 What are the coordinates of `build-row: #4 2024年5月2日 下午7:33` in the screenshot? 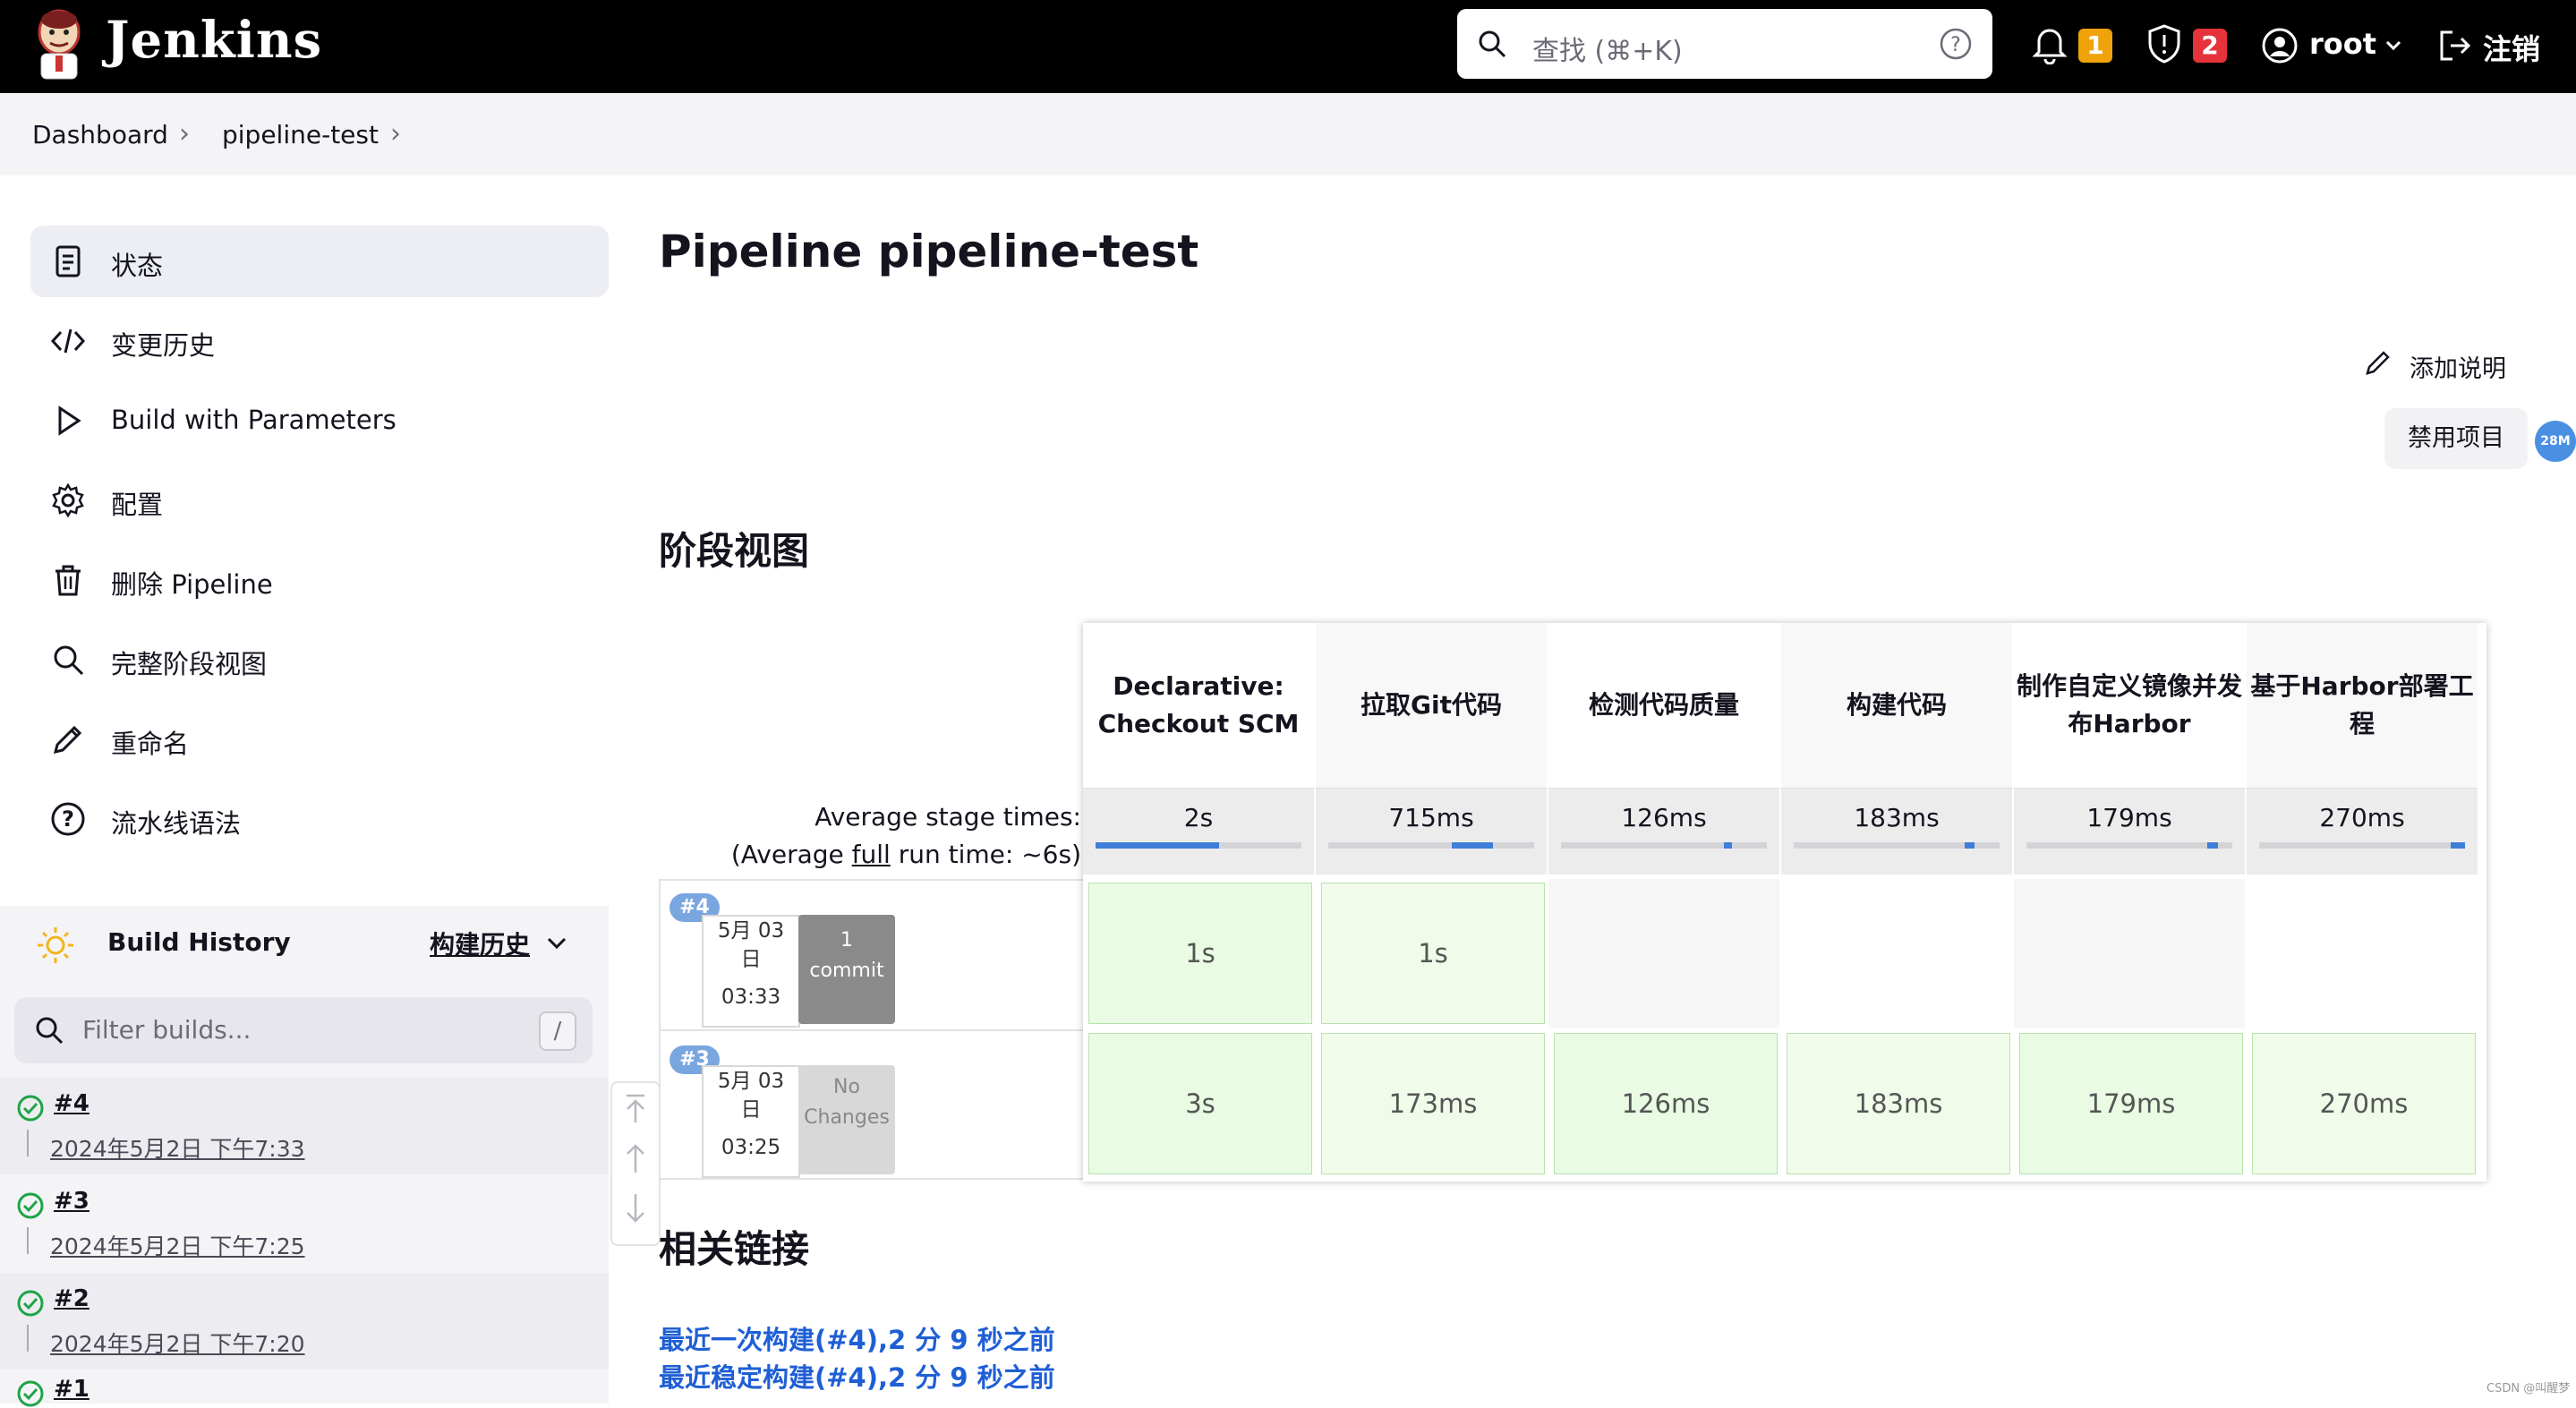 It's located at (304, 1126).